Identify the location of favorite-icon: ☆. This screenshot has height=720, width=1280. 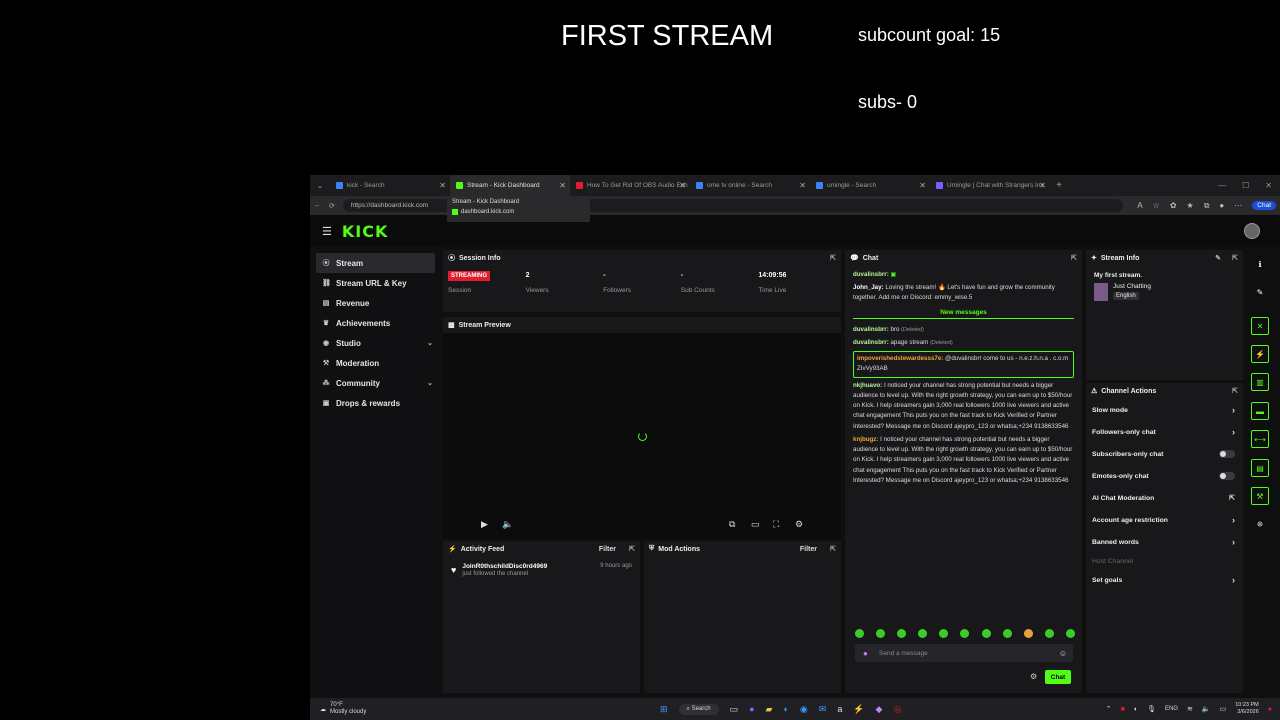
(1156, 205).